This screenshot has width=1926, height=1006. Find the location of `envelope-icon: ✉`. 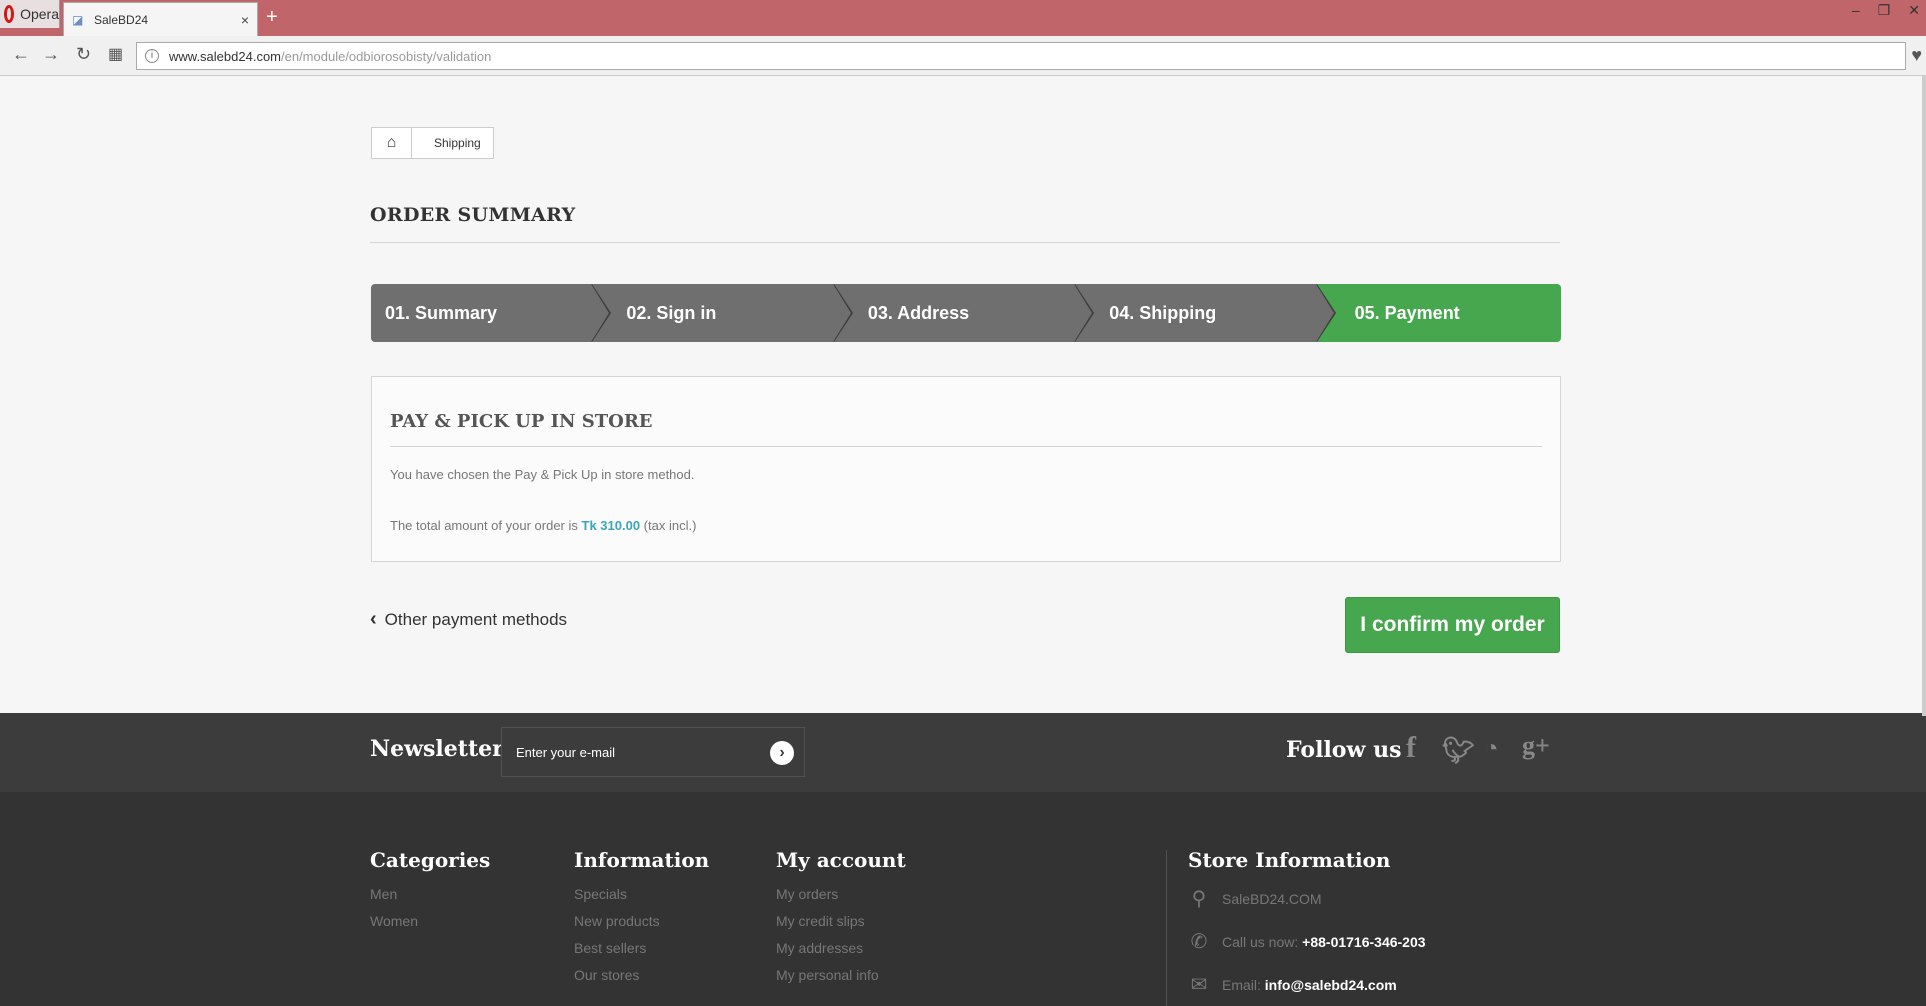

envelope-icon: ✉ is located at coordinates (1199, 985).